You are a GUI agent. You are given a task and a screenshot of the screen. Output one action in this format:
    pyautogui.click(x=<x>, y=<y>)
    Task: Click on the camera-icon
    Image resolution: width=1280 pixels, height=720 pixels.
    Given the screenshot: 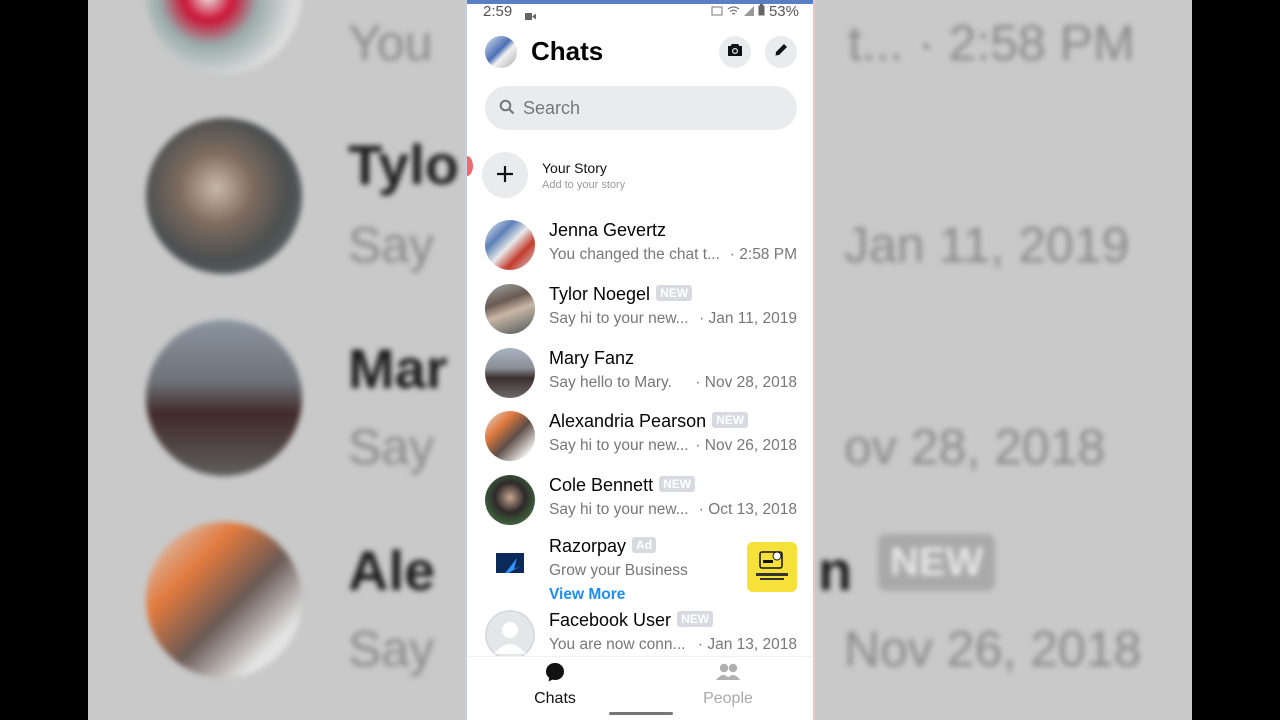 What is the action you would take?
    pyautogui.click(x=735, y=52)
    